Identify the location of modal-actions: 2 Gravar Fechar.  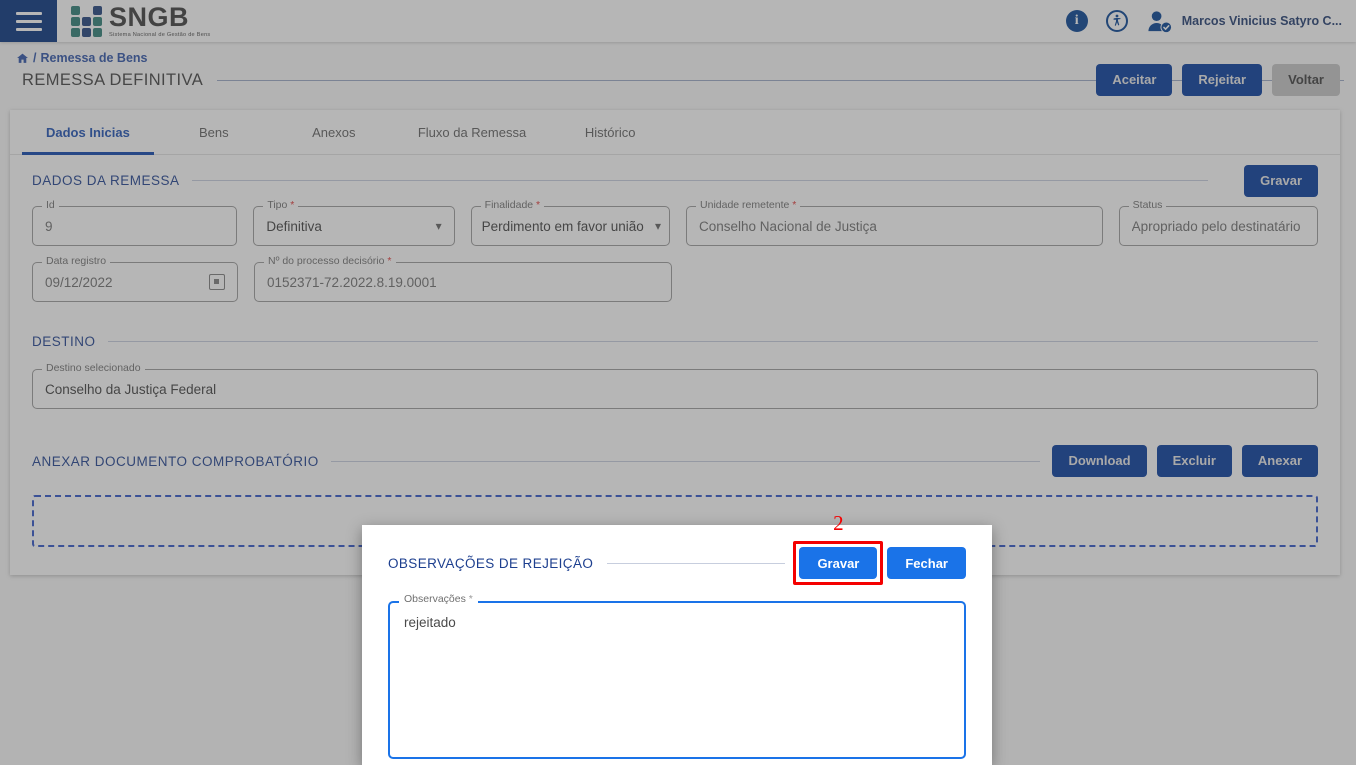
(879, 548).